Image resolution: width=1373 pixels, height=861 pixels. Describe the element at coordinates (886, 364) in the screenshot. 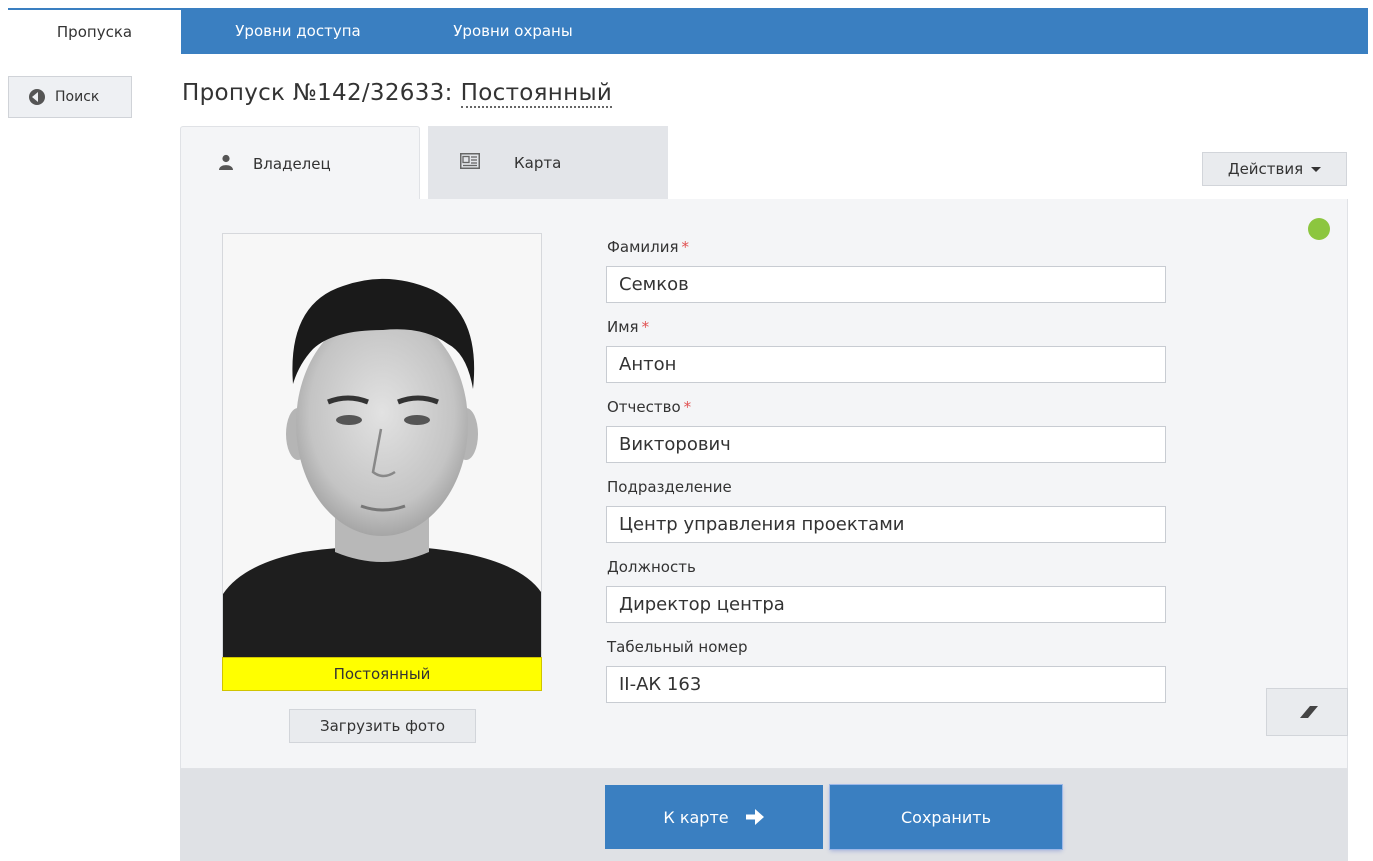

I see `name-input: Антон` at that location.